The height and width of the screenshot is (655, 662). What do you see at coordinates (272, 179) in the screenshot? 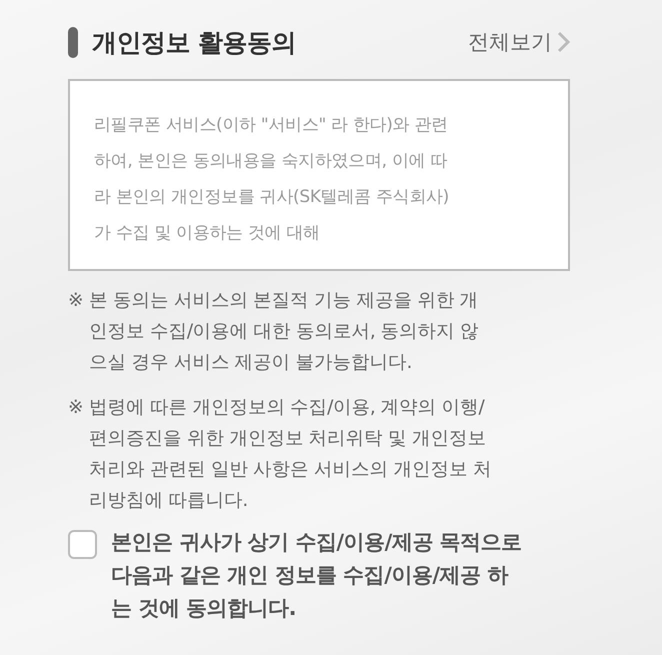
I see `terms-text: 리필쿠폰 서비스(이하 "서비스" 라 한다)와 관련 하여, 본인은 동의내용을 숙지하였으며, 이에 따 라 본인의 개인정보를 귀사(SK텔레콤 주식회사) 가 수집 및 이용하는 것에 대해` at bounding box center [272, 179].